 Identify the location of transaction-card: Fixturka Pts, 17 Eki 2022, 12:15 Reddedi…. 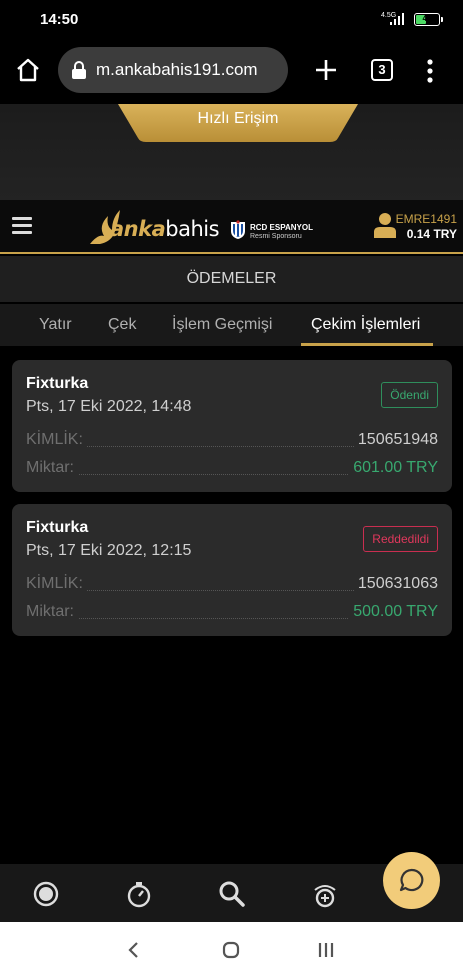
(232, 570).